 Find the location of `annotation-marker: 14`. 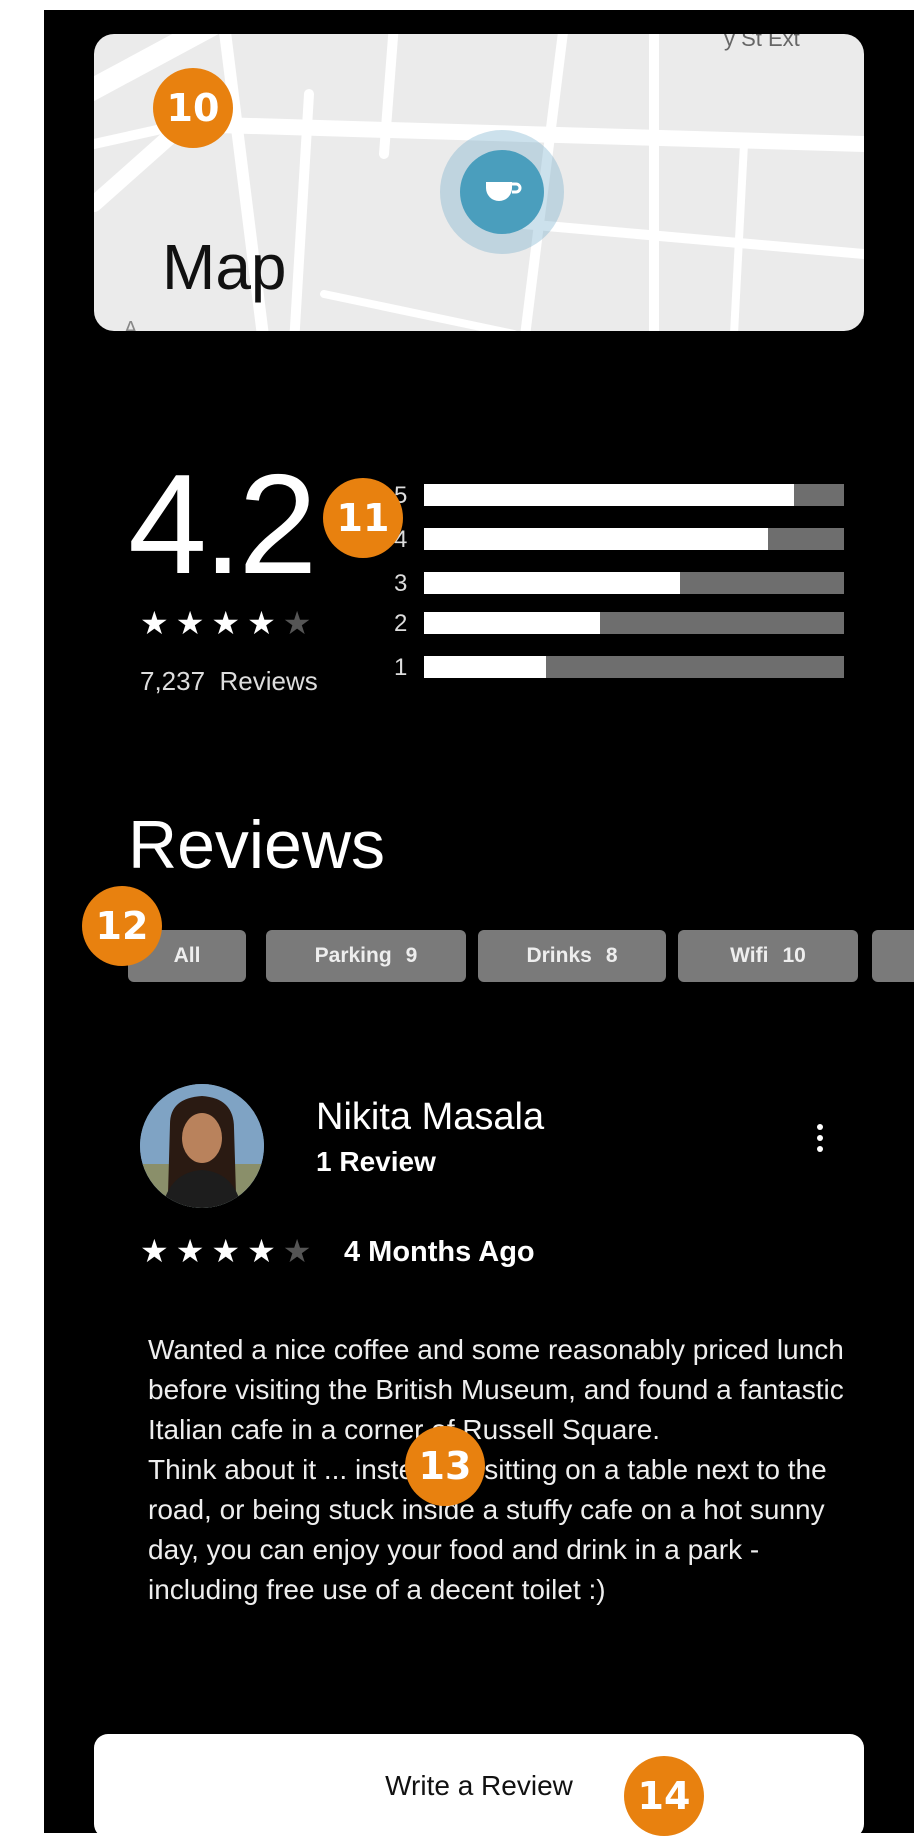

annotation-marker: 14 is located at coordinates (664, 1796).